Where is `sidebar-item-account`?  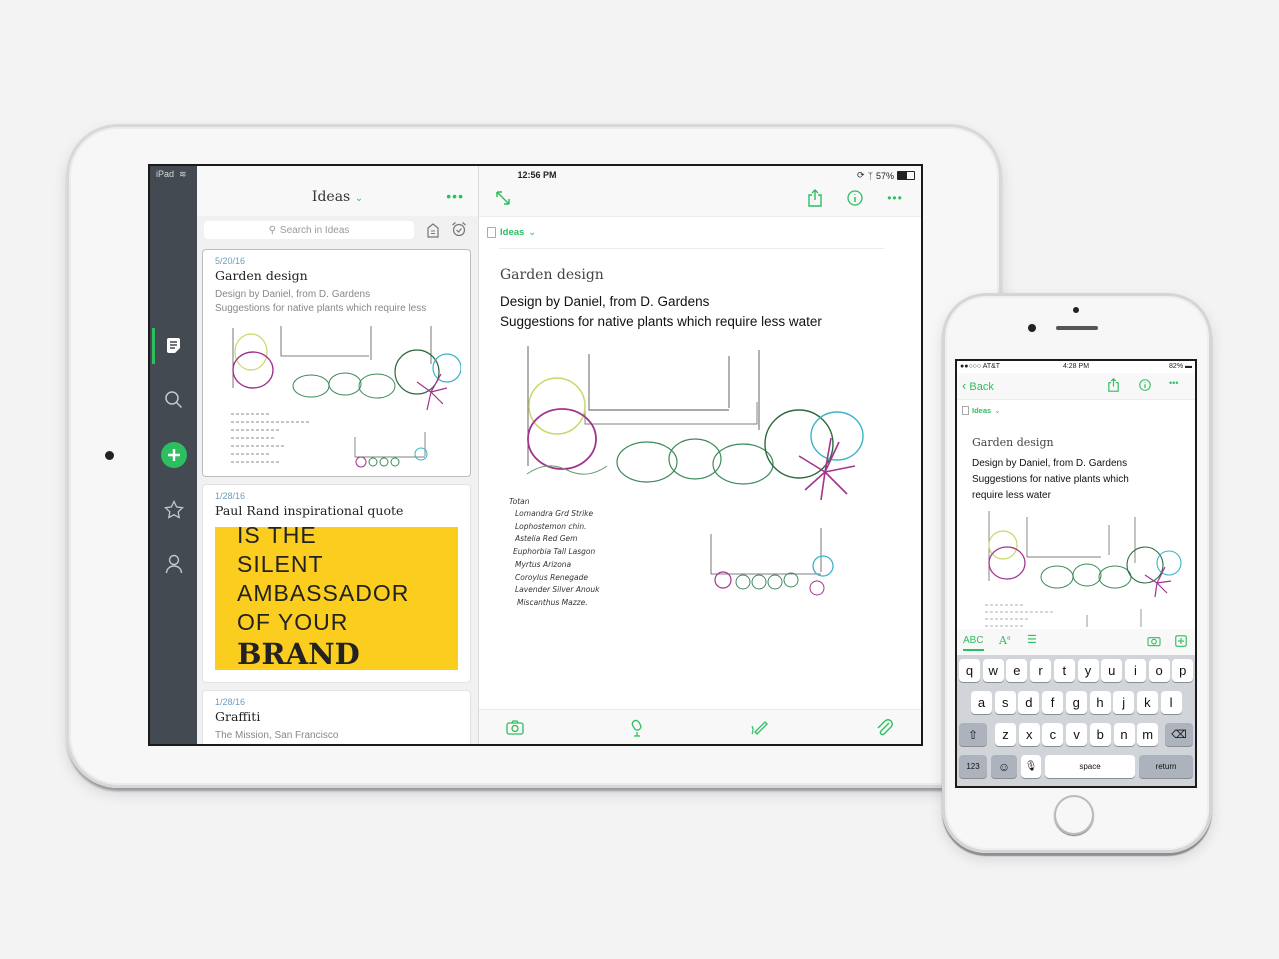 sidebar-item-account is located at coordinates (173, 564).